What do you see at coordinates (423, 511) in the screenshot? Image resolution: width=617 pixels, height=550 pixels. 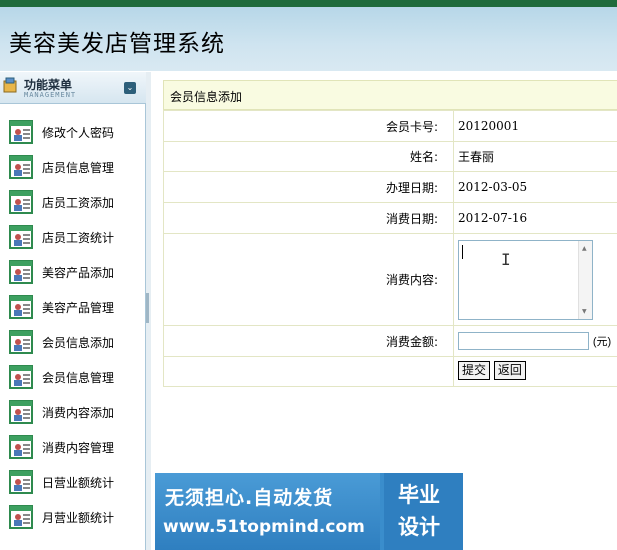 I see `watermark-right: 毕业 设计` at bounding box center [423, 511].